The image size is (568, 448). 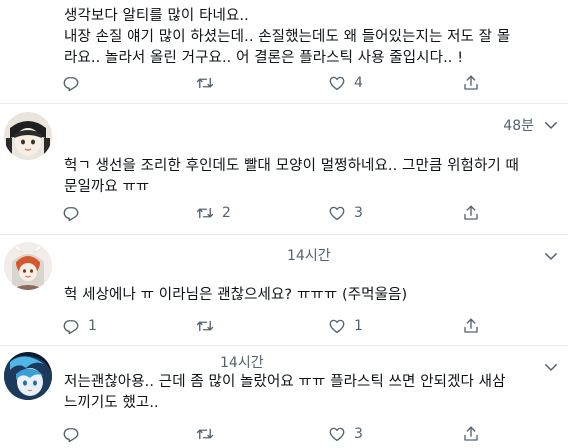 What do you see at coordinates (285, 382) in the screenshot?
I see `tweet-text-line: 저는괜찮아용.. 근데 좀 많이 놀랐어요 ㅠㅠ 플라스틱 쓰면 안되겠다 새삼` at bounding box center [285, 382].